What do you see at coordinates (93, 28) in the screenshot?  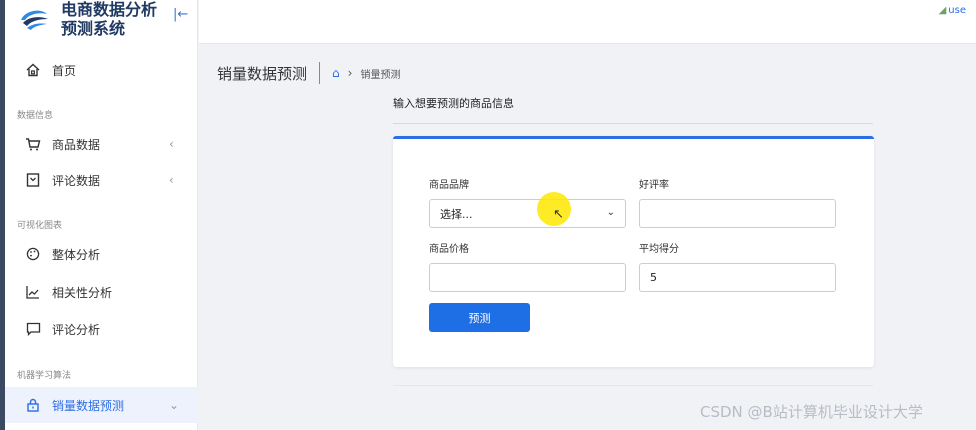 I see `brand-title-line2: 预测系统` at bounding box center [93, 28].